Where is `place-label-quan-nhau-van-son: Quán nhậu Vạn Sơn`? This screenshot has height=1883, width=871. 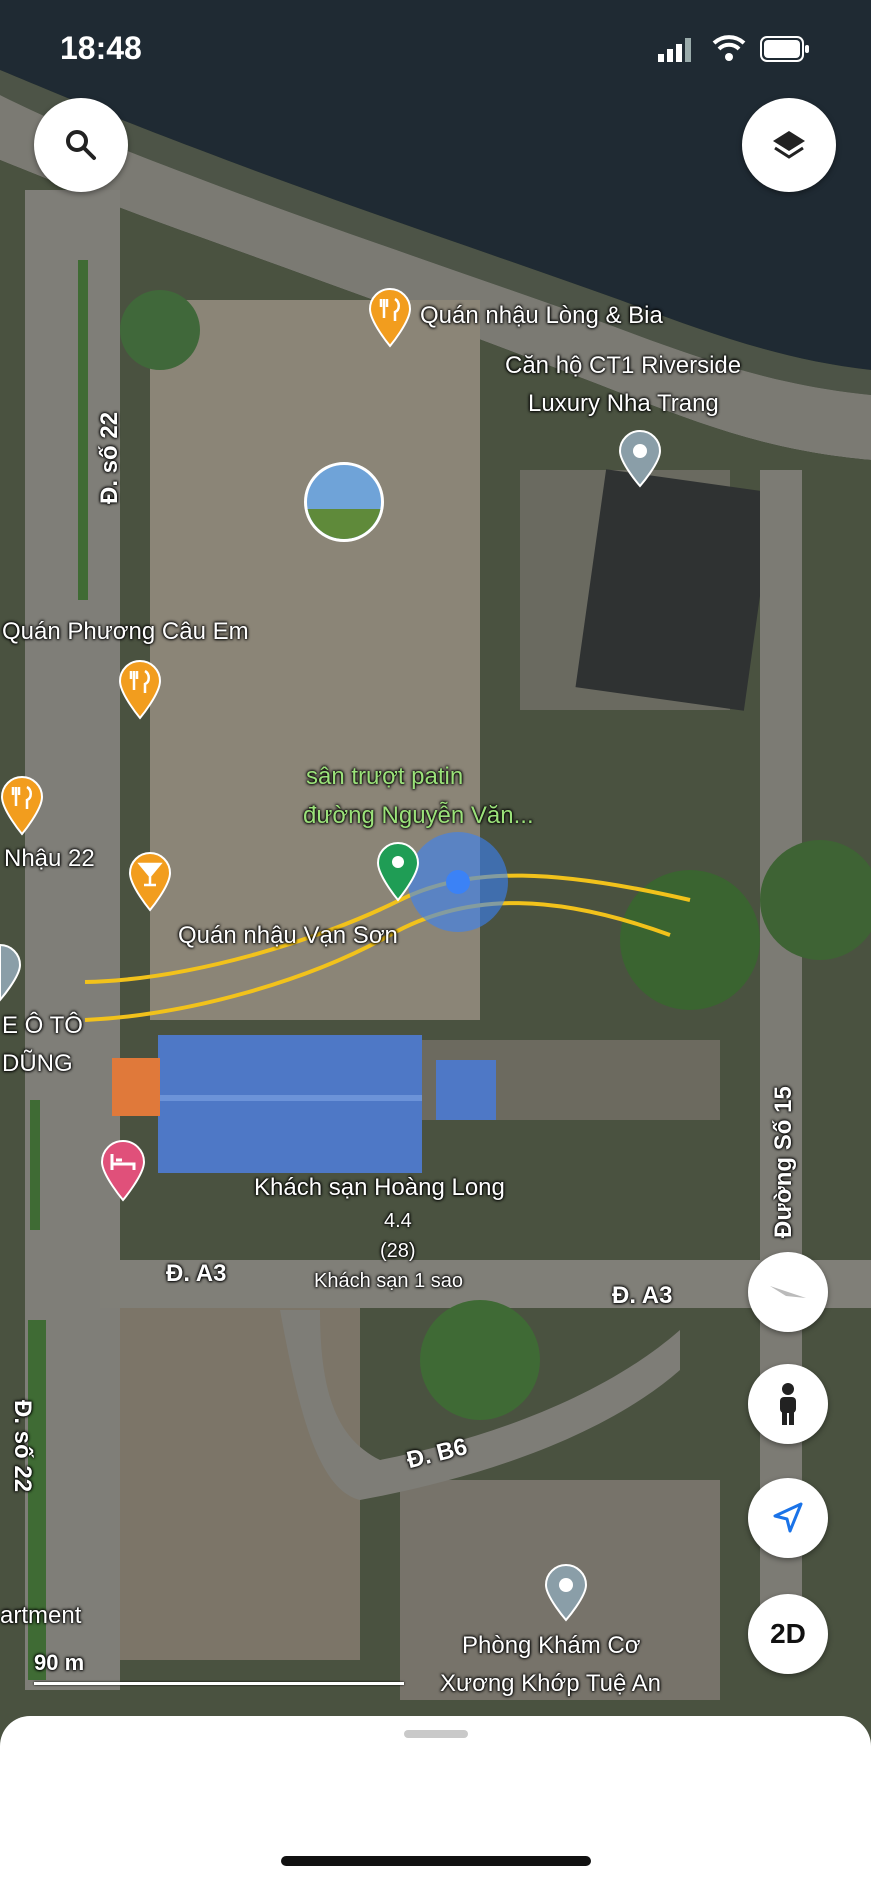 place-label-quan-nhau-van-son: Quán nhậu Vạn Sơn is located at coordinates (288, 936).